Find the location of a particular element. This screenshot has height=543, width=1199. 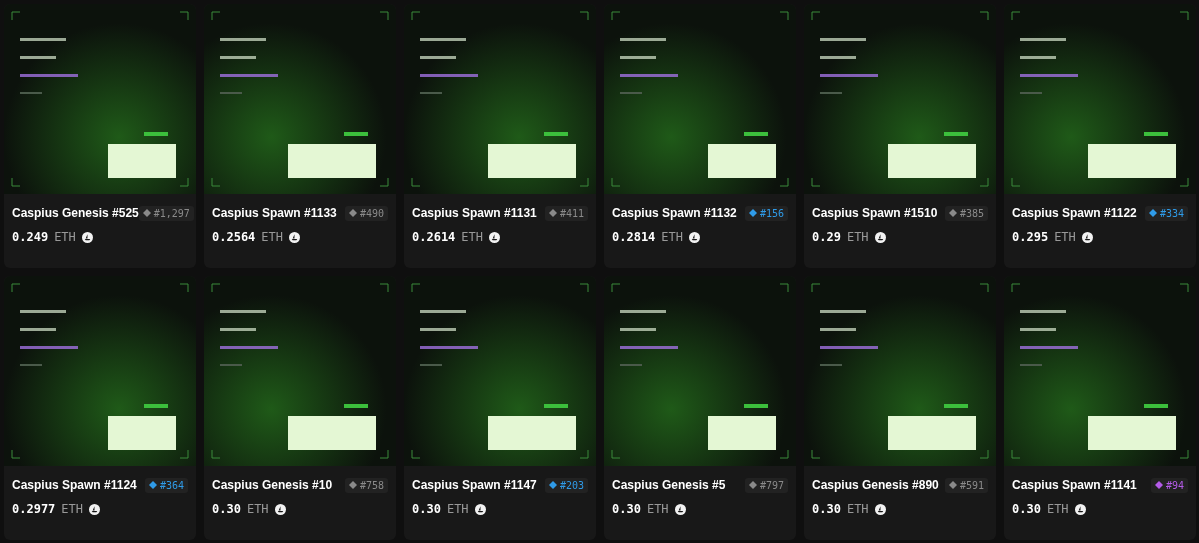

item-name: Caspius Spawn #1132 is located at coordinates (674, 213).